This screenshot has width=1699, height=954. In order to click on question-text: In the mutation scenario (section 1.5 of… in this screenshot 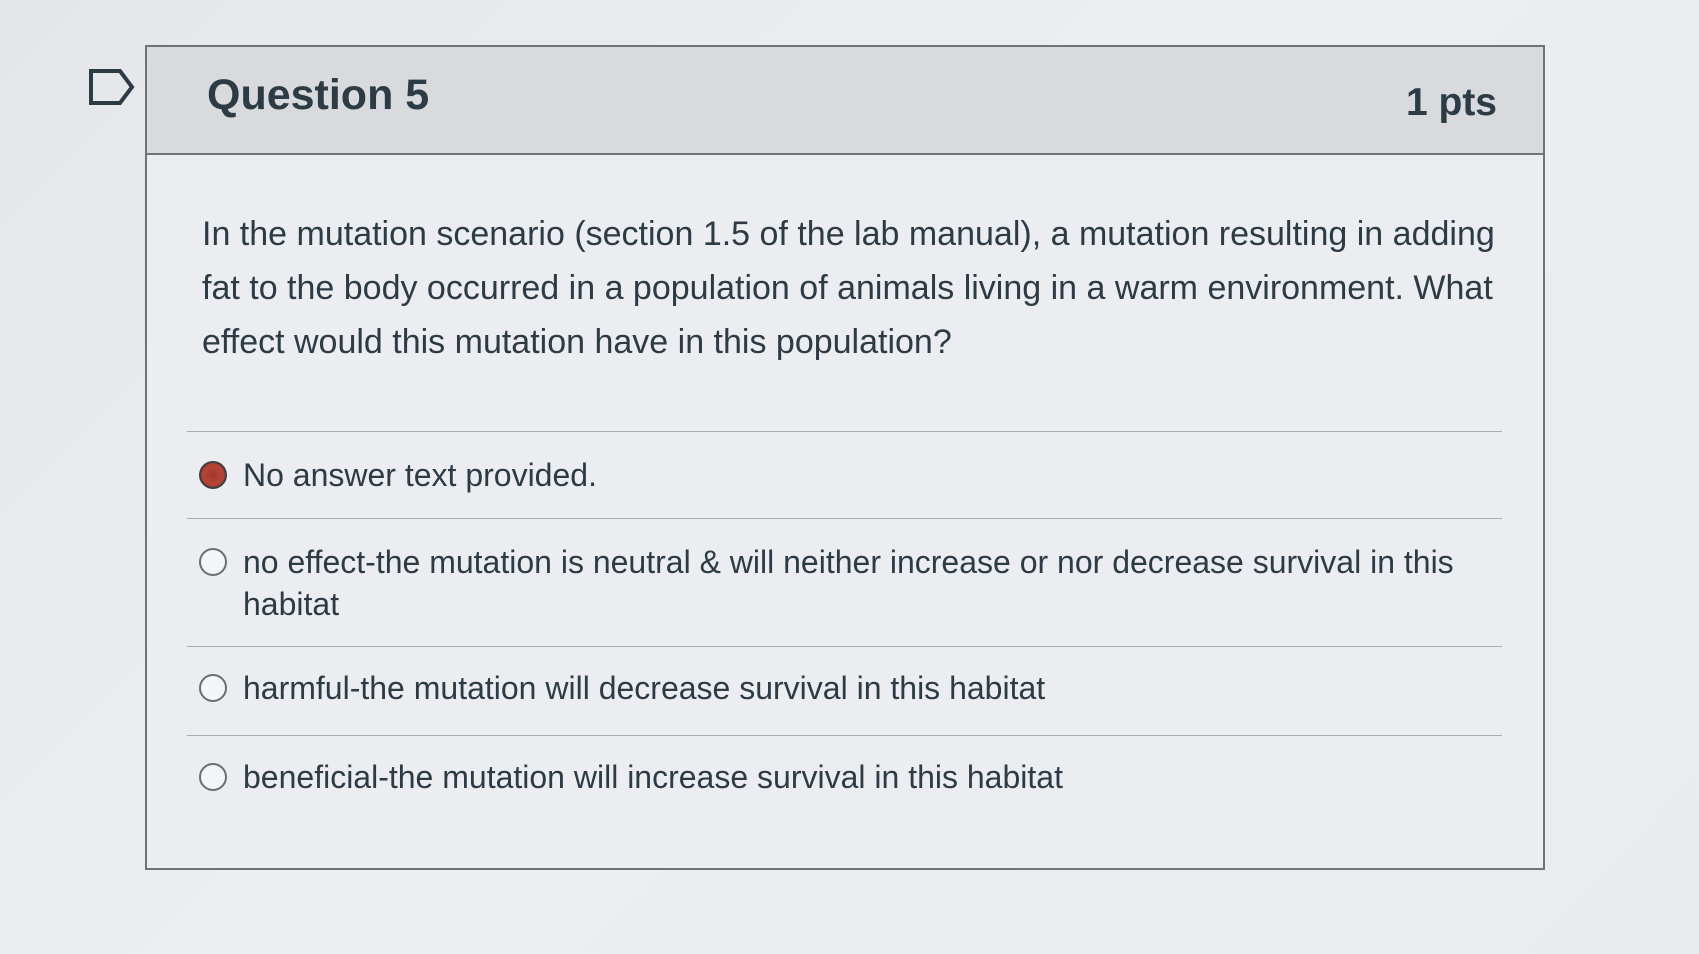, I will do `click(848, 288)`.